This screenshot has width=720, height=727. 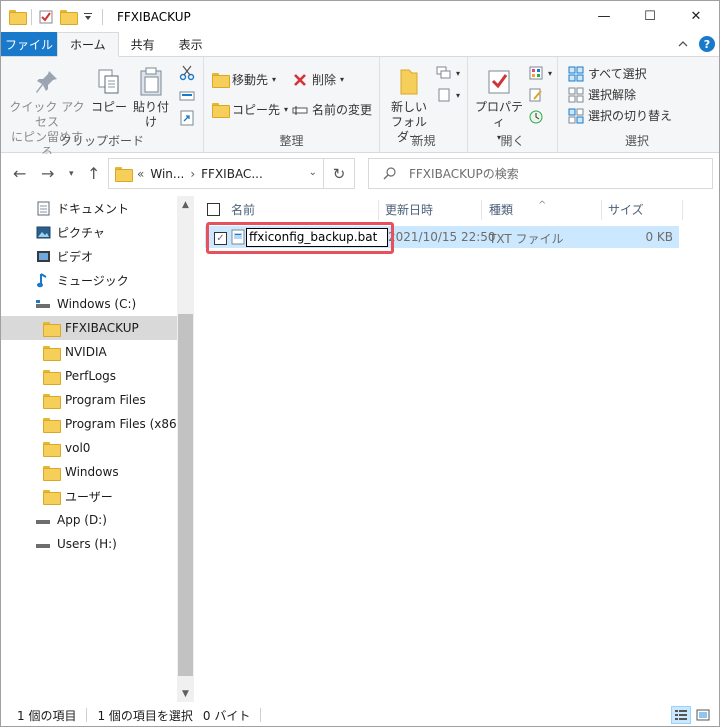 I want to click on paste-shortcut-button, so click(x=187, y=118).